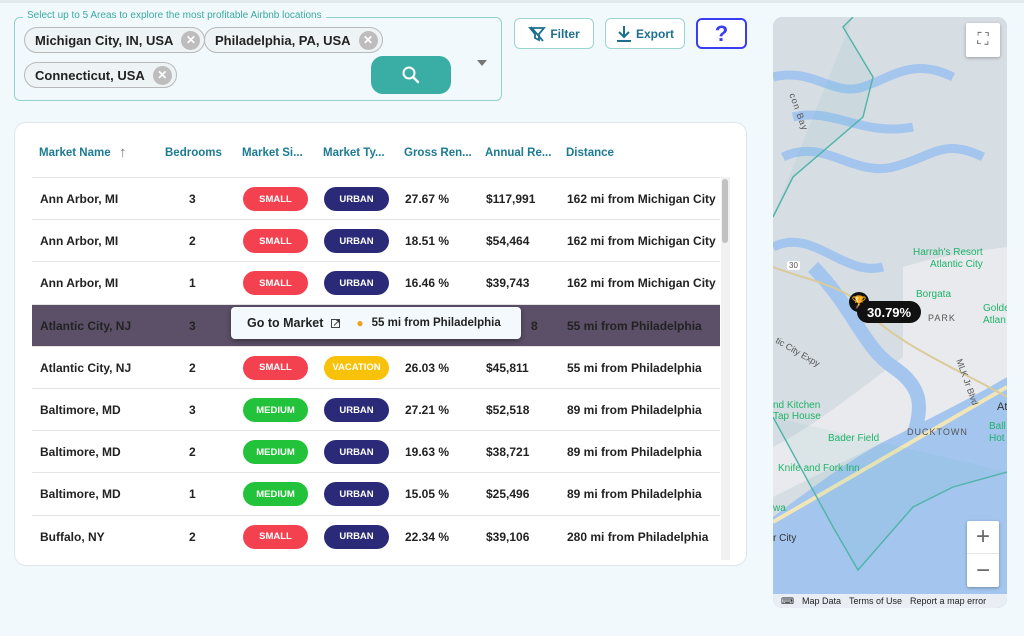  Describe the element at coordinates (360, 323) in the screenshot. I see `location-pin-icon: ●` at that location.